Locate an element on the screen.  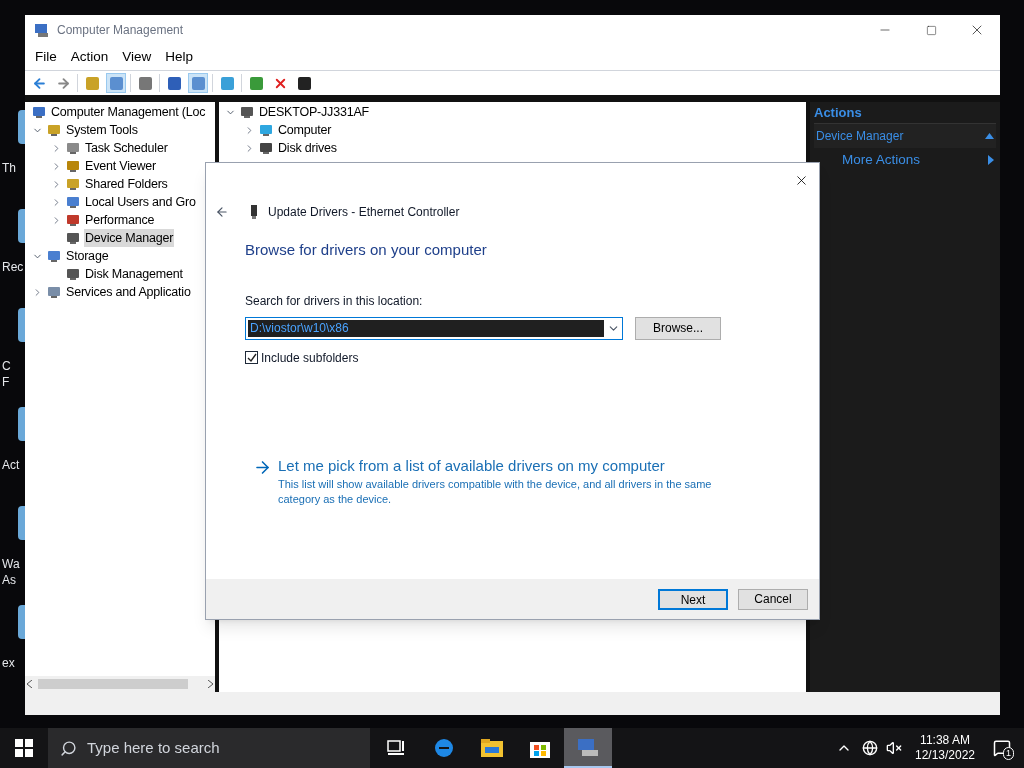
notification-count: 1 is located at coordinates (1008, 753).